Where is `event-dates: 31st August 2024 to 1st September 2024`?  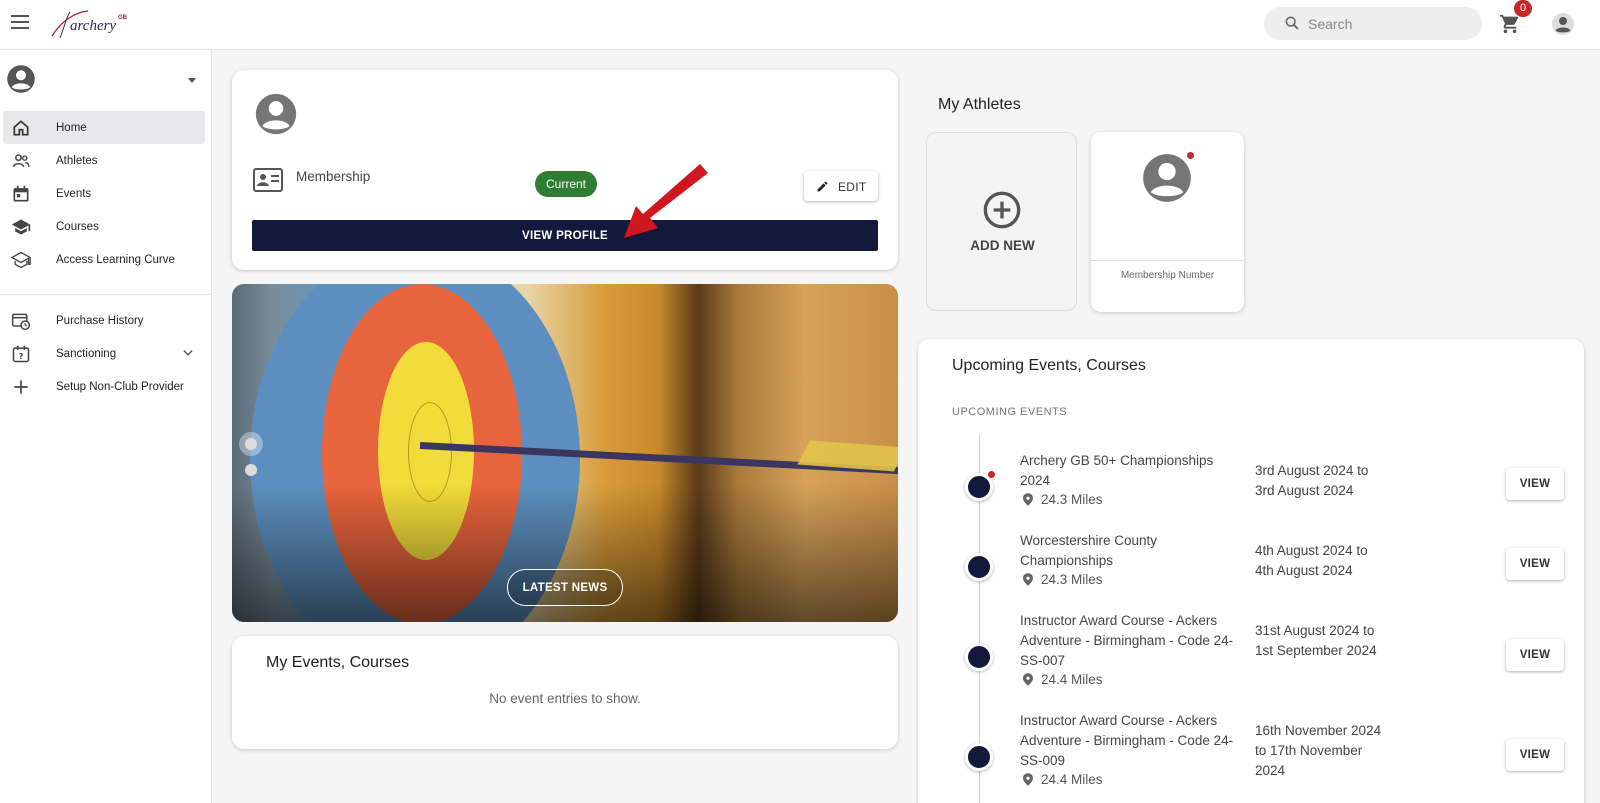
event-dates: 31st August 2024 to 1st September 2024 is located at coordinates (1316, 640).